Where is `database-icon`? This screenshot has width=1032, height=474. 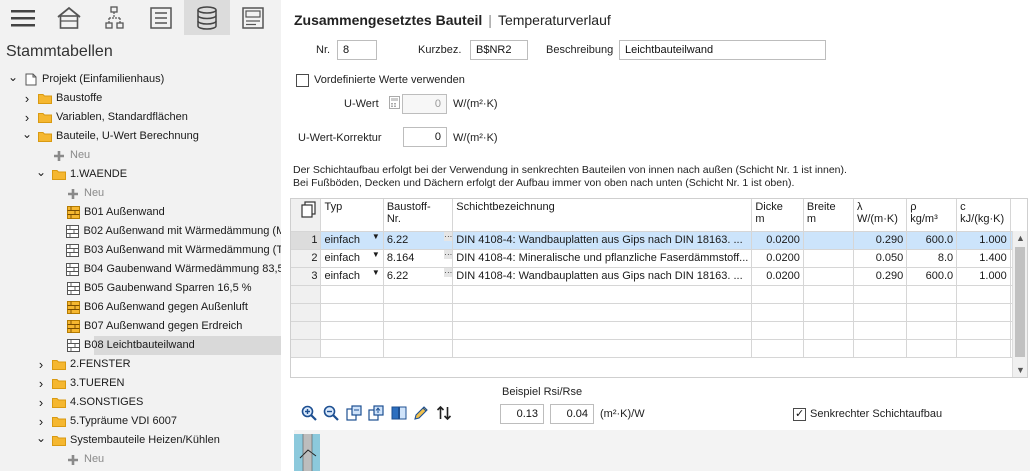 database-icon is located at coordinates (207, 17).